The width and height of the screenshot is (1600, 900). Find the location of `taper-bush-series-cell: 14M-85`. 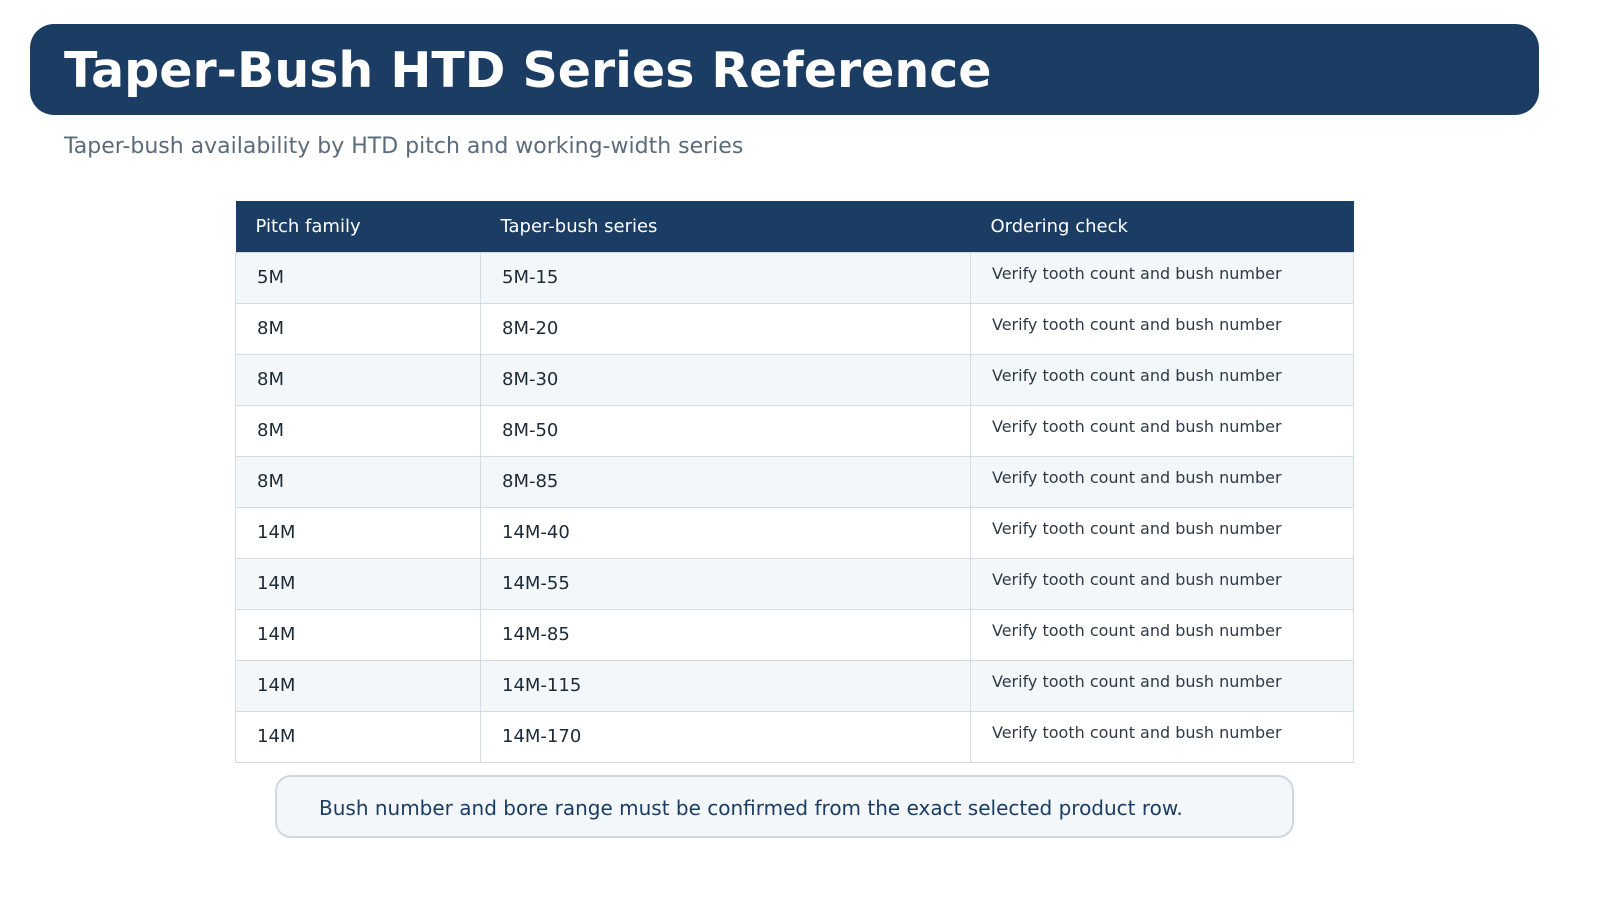

taper-bush-series-cell: 14M-85 is located at coordinates (725, 634).